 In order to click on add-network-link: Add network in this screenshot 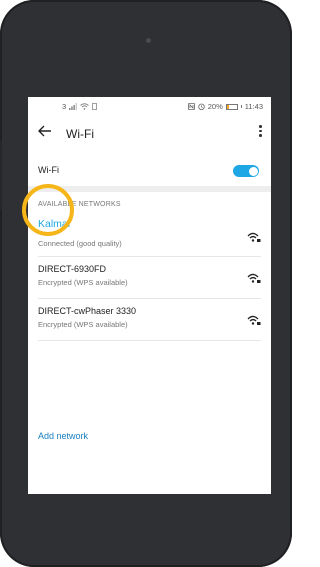, I will do `click(63, 436)`.